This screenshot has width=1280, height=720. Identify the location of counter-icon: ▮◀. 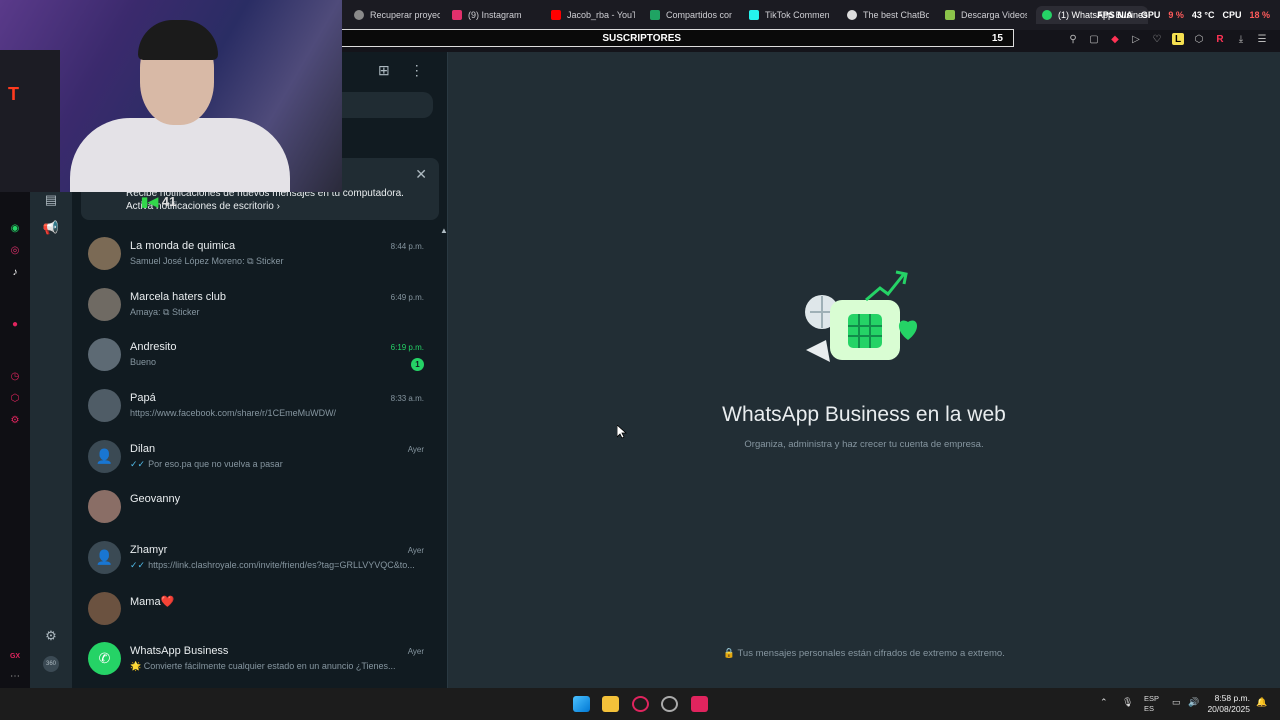
(150, 201).